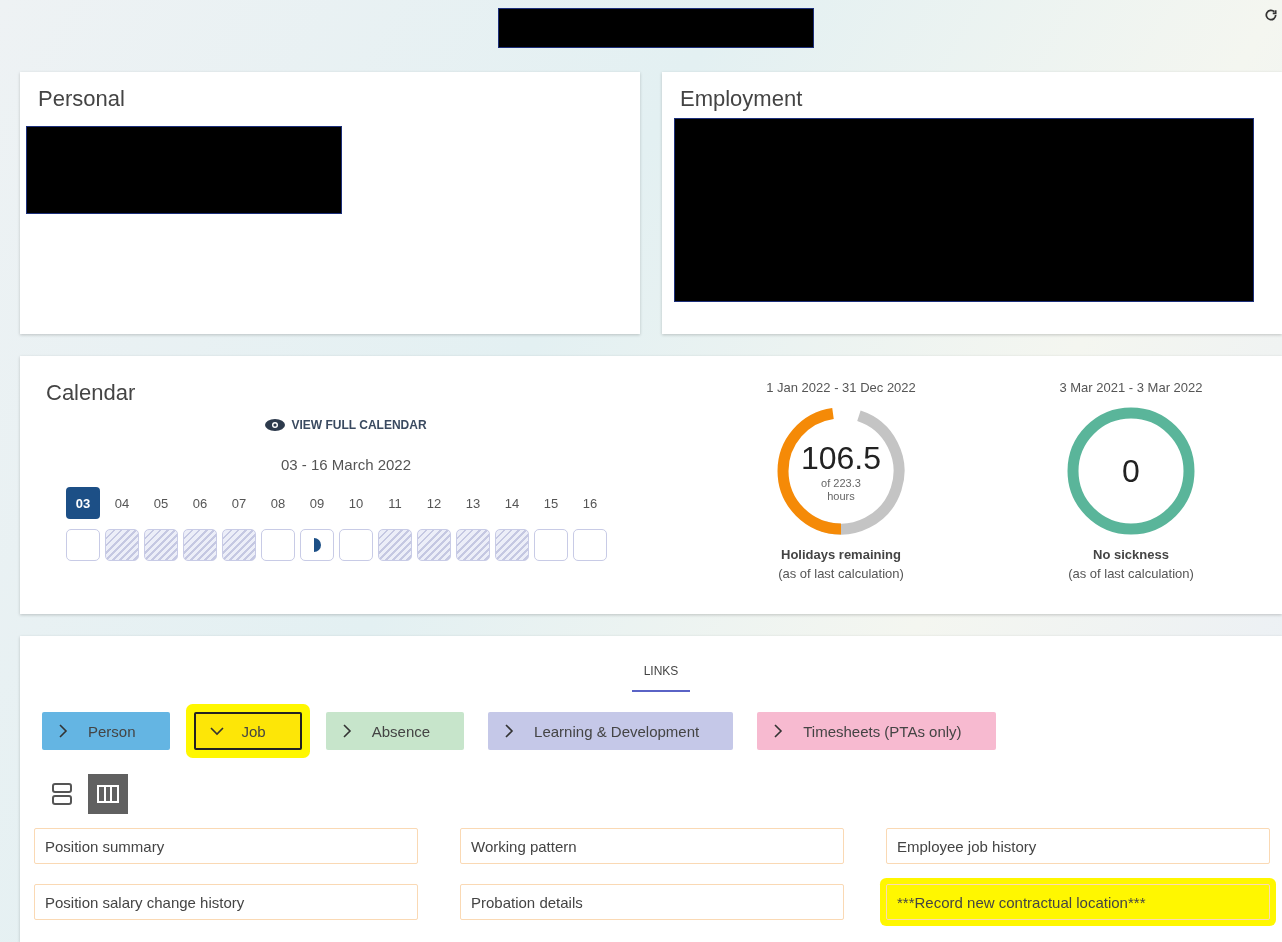 The width and height of the screenshot is (1282, 942). I want to click on job-link: Position summary, so click(226, 846).